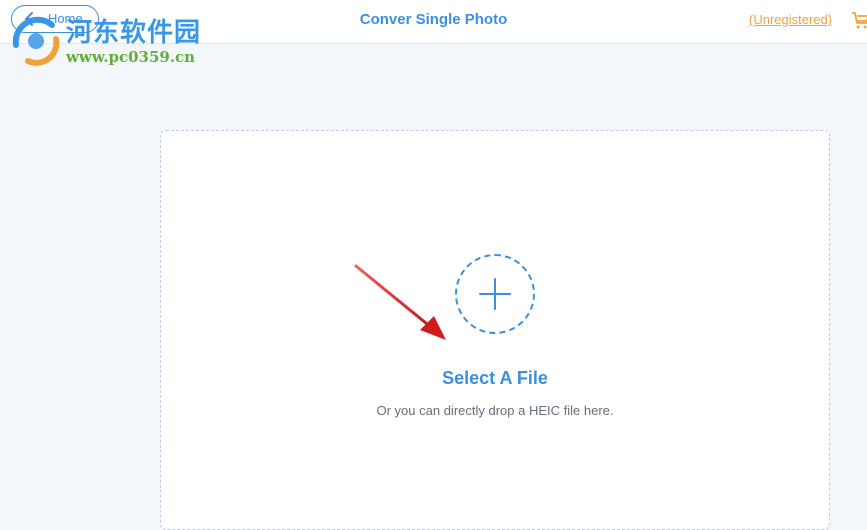  What do you see at coordinates (134, 33) in the screenshot?
I see `watermark-site-name: 河东软件园` at bounding box center [134, 33].